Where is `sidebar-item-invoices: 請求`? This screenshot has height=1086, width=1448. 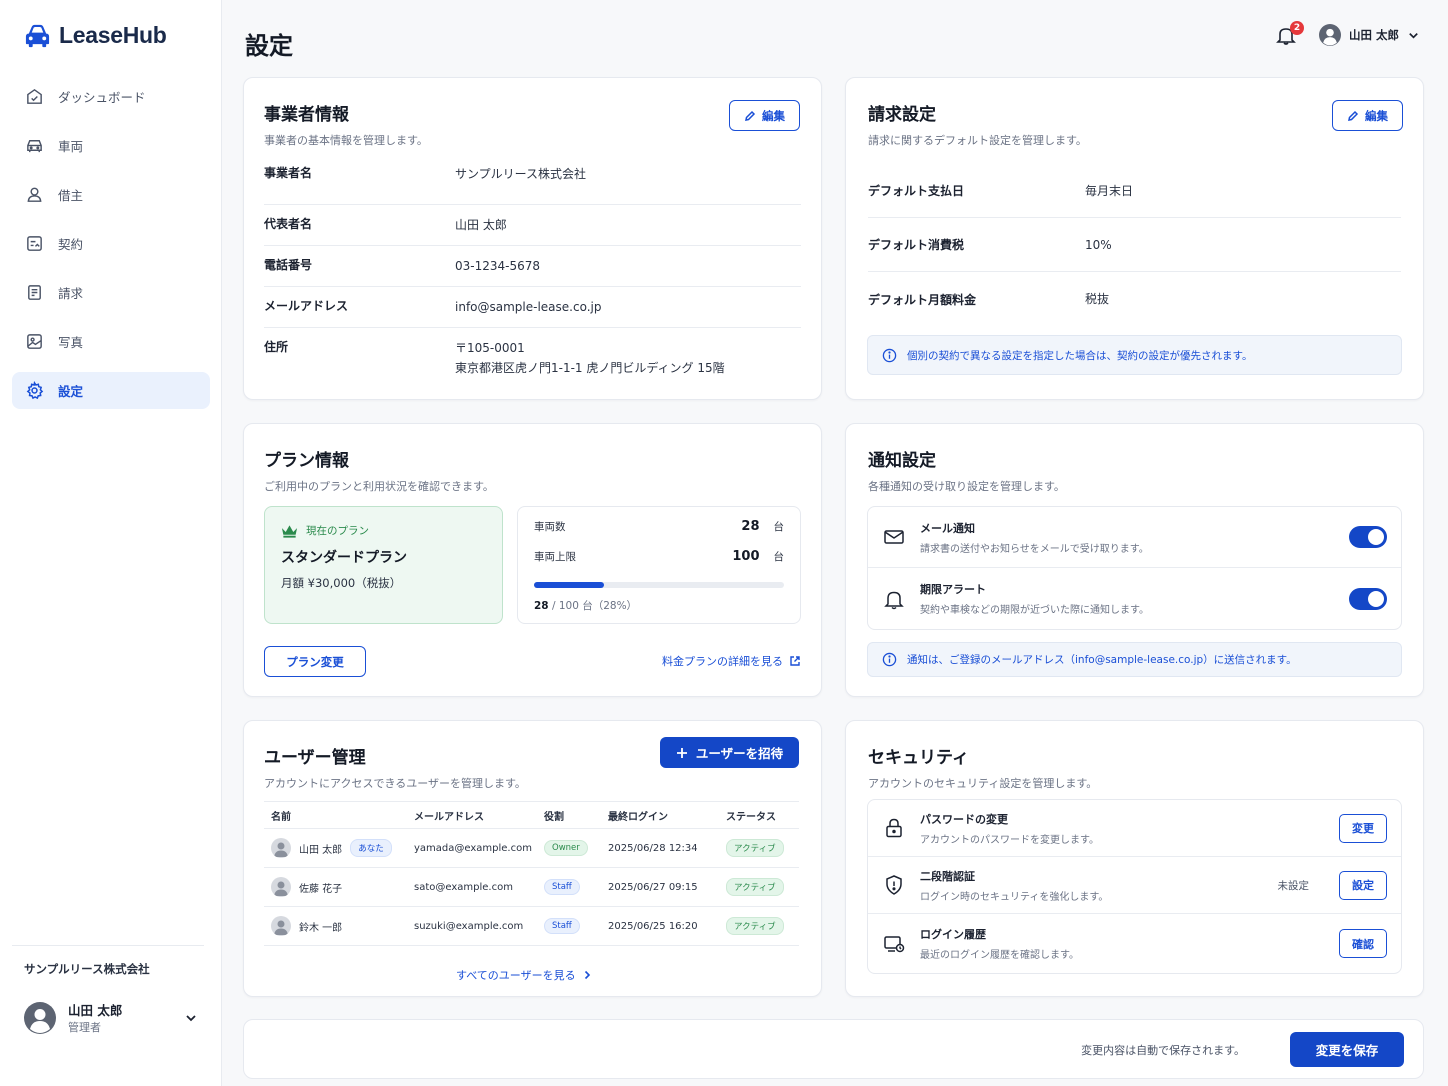 sidebar-item-invoices: 請求 is located at coordinates (111, 292).